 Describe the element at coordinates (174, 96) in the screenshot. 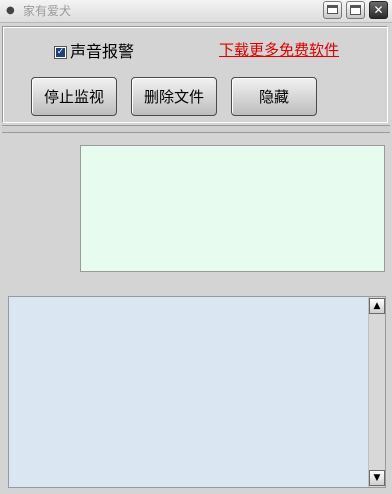

I see `delete-files-button: 删除文件` at that location.